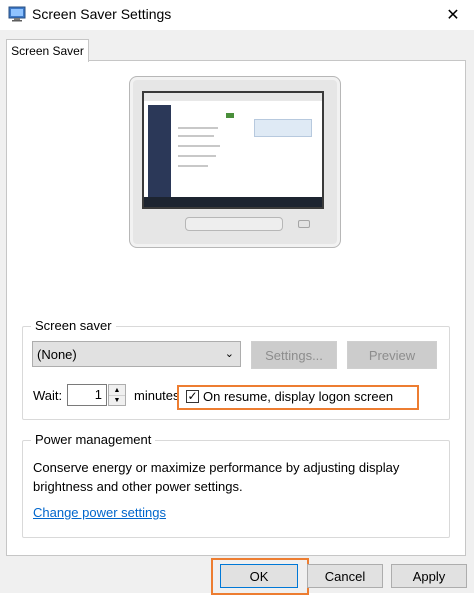  What do you see at coordinates (298, 396) in the screenshot?
I see `logon-screen-label: On resume, display logon screen` at bounding box center [298, 396].